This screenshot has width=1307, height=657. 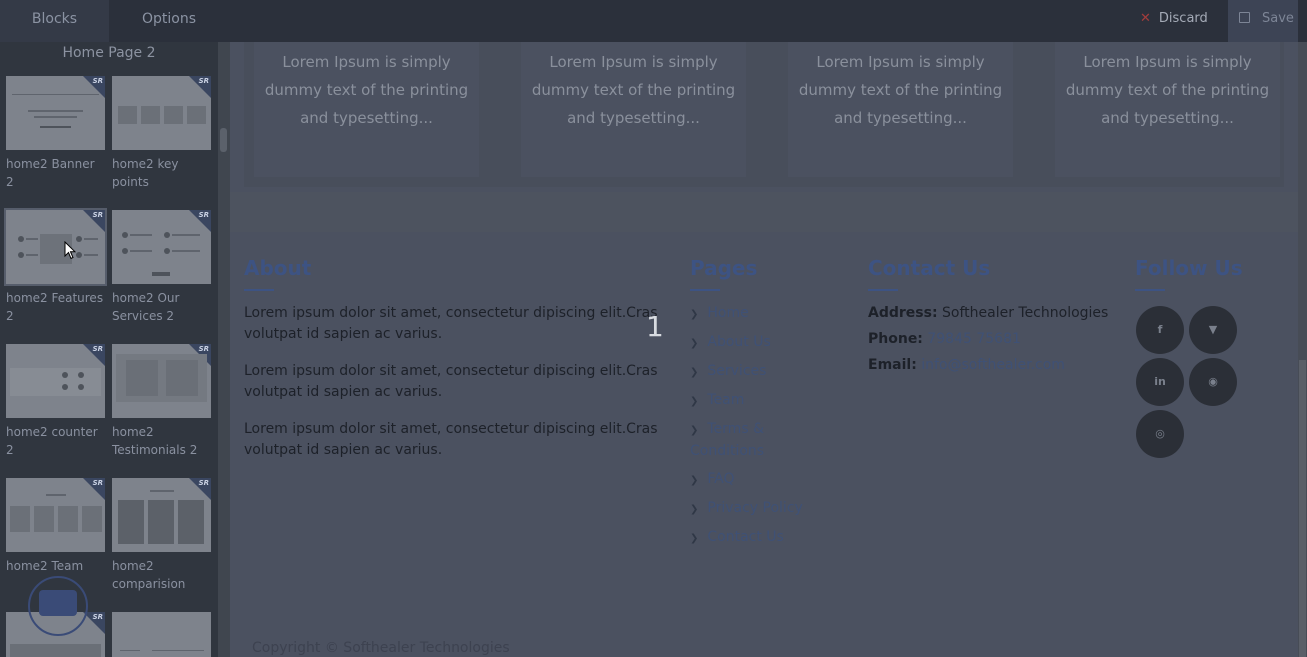 I want to click on save-label: Save, so click(x=1278, y=18).